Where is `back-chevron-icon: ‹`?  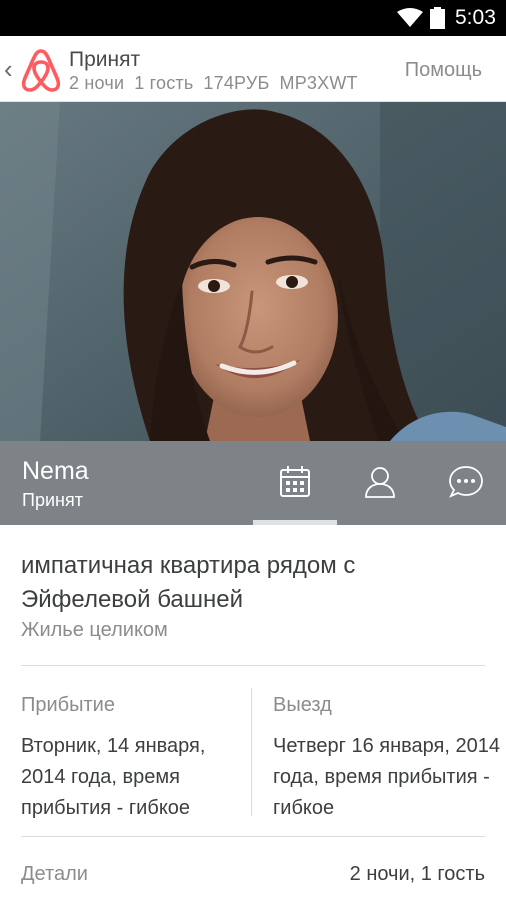 back-chevron-icon: ‹ is located at coordinates (11, 69).